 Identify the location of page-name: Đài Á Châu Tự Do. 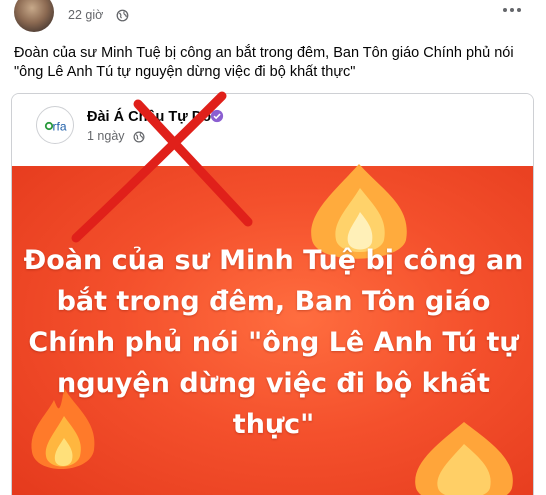
(149, 117).